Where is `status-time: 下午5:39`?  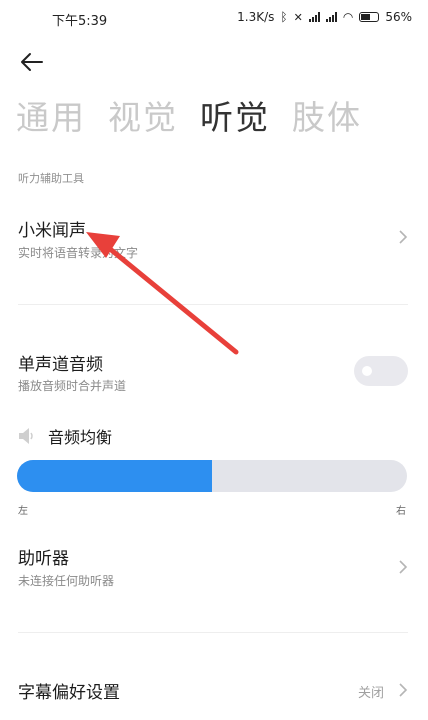 status-time: 下午5:39 is located at coordinates (80, 21).